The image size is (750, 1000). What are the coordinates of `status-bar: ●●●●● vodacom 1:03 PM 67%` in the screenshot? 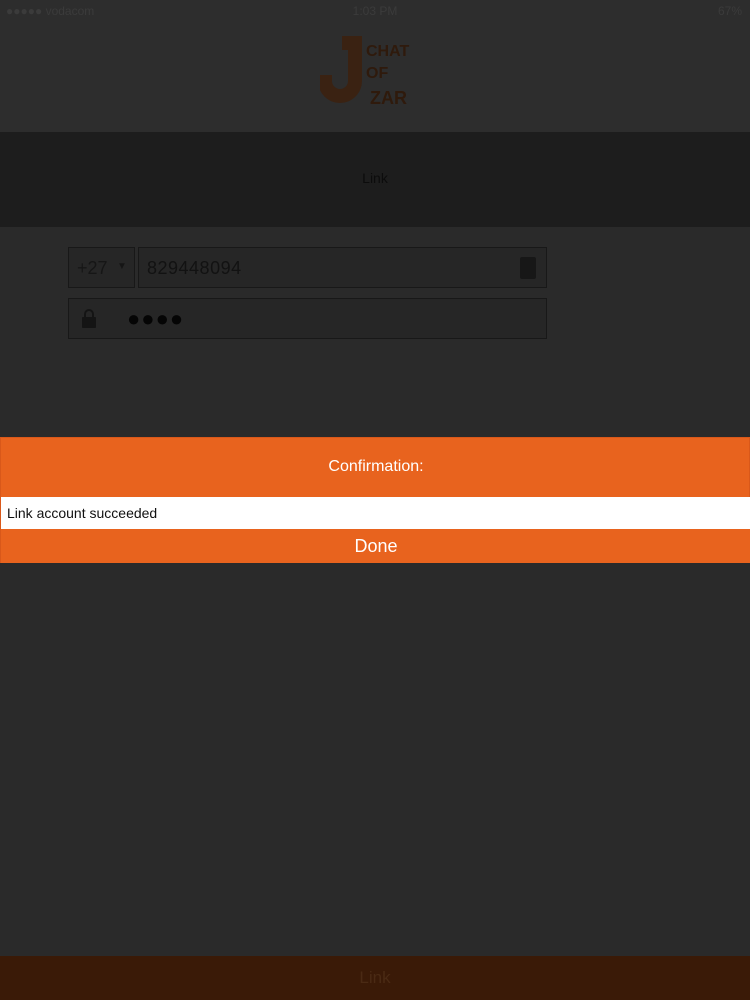 It's located at (375, 11).